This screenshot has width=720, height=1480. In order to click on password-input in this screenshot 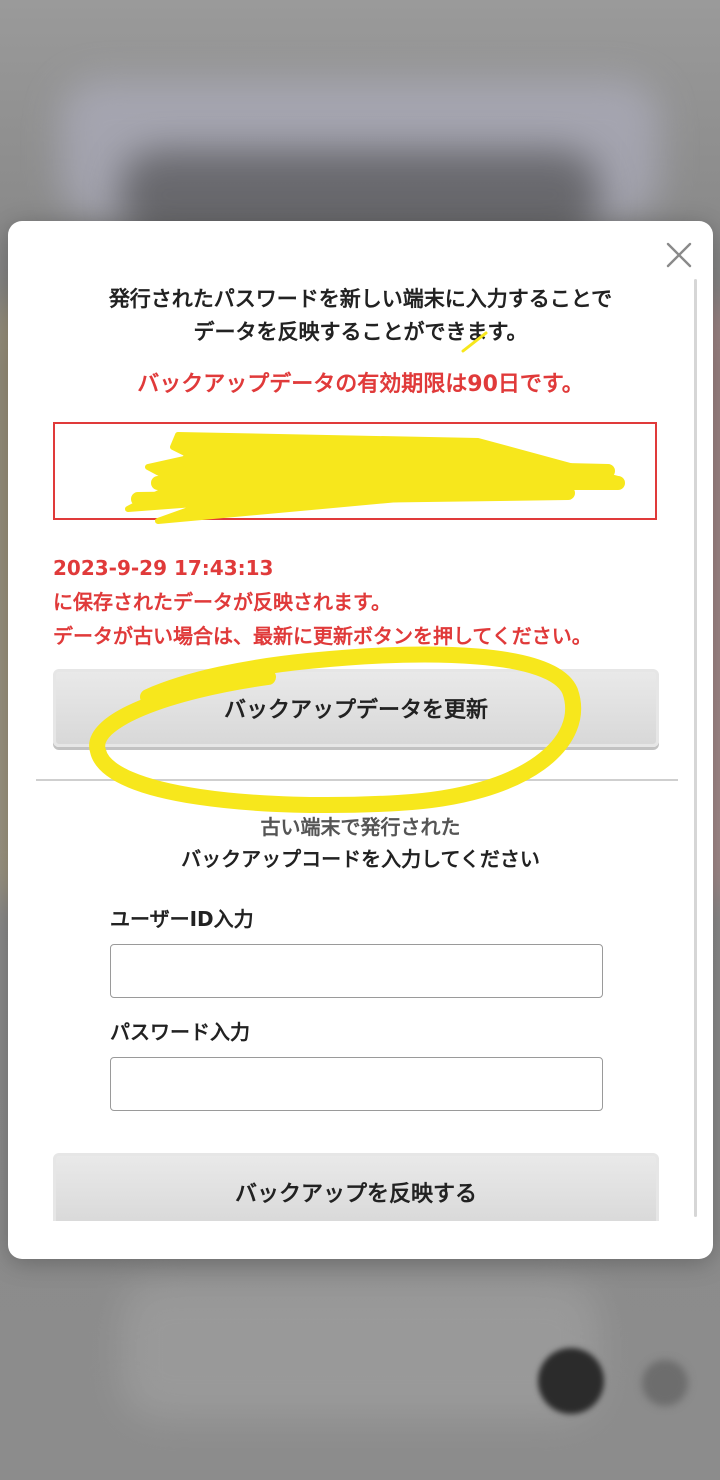, I will do `click(356, 1084)`.